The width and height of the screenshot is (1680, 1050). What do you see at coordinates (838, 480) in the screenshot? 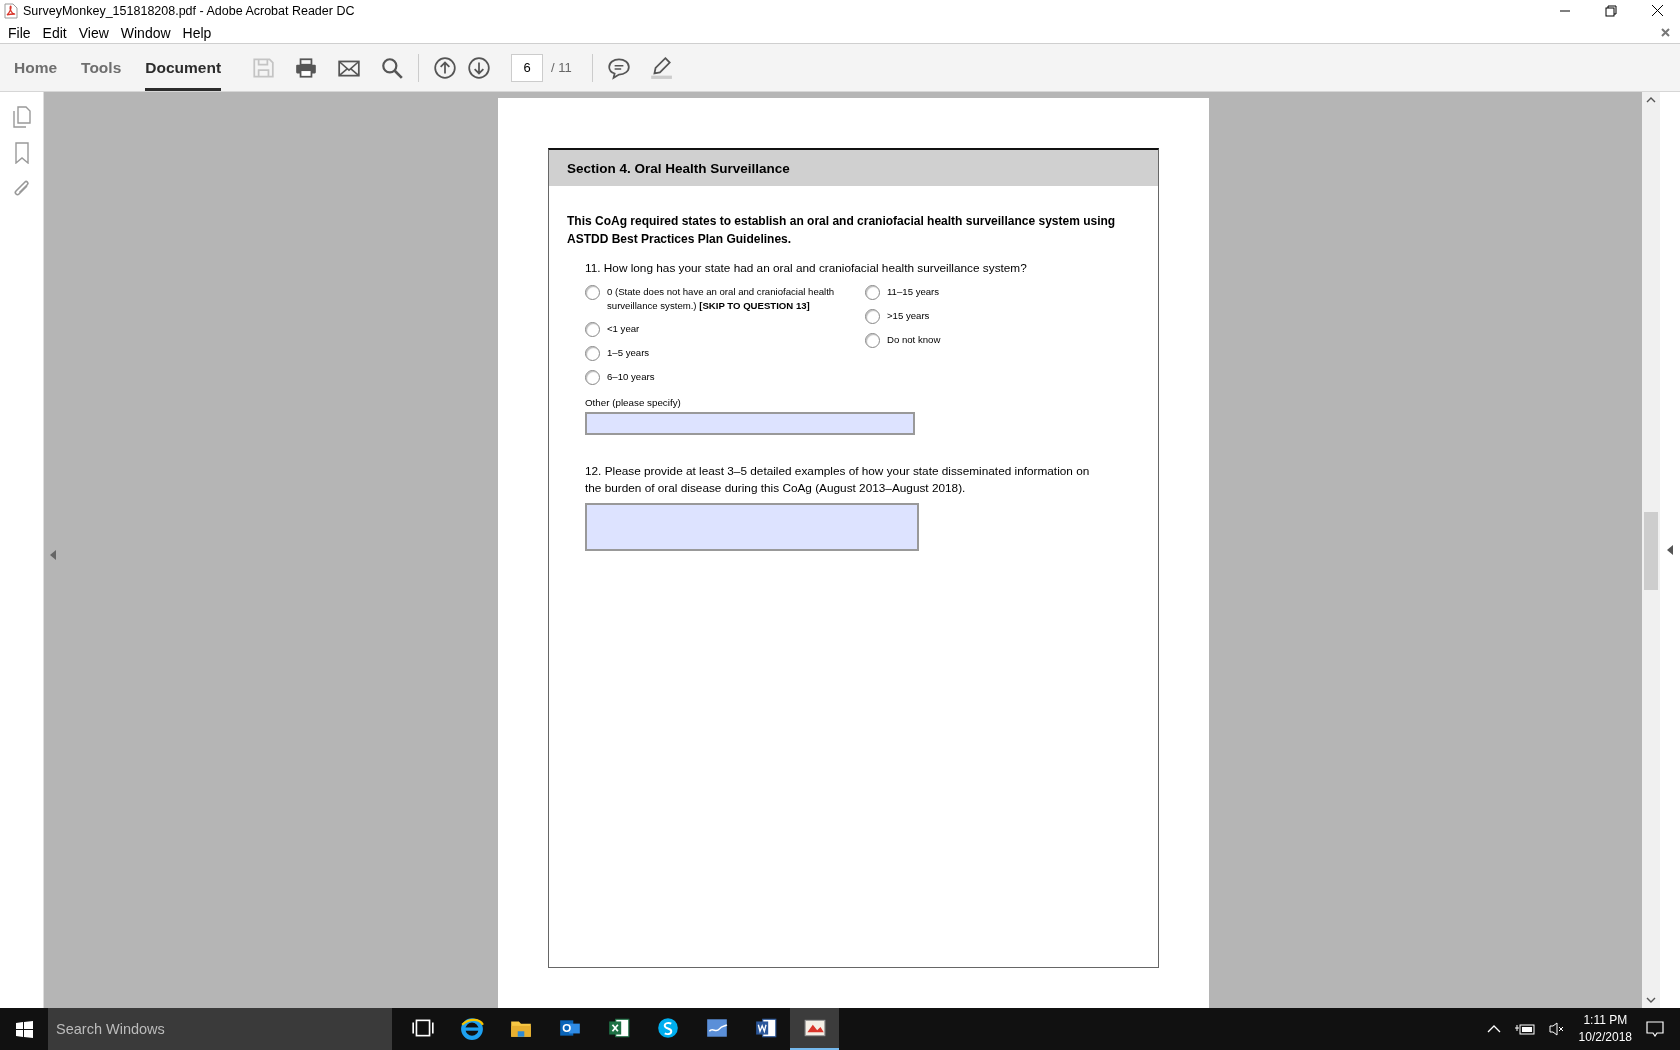
I see `question-text: 12. Please provide at least 3–5 detailed examples of how your state disseminated information on the burden of oral disease during this CoAg (August 2013–August 2018).` at bounding box center [838, 480].